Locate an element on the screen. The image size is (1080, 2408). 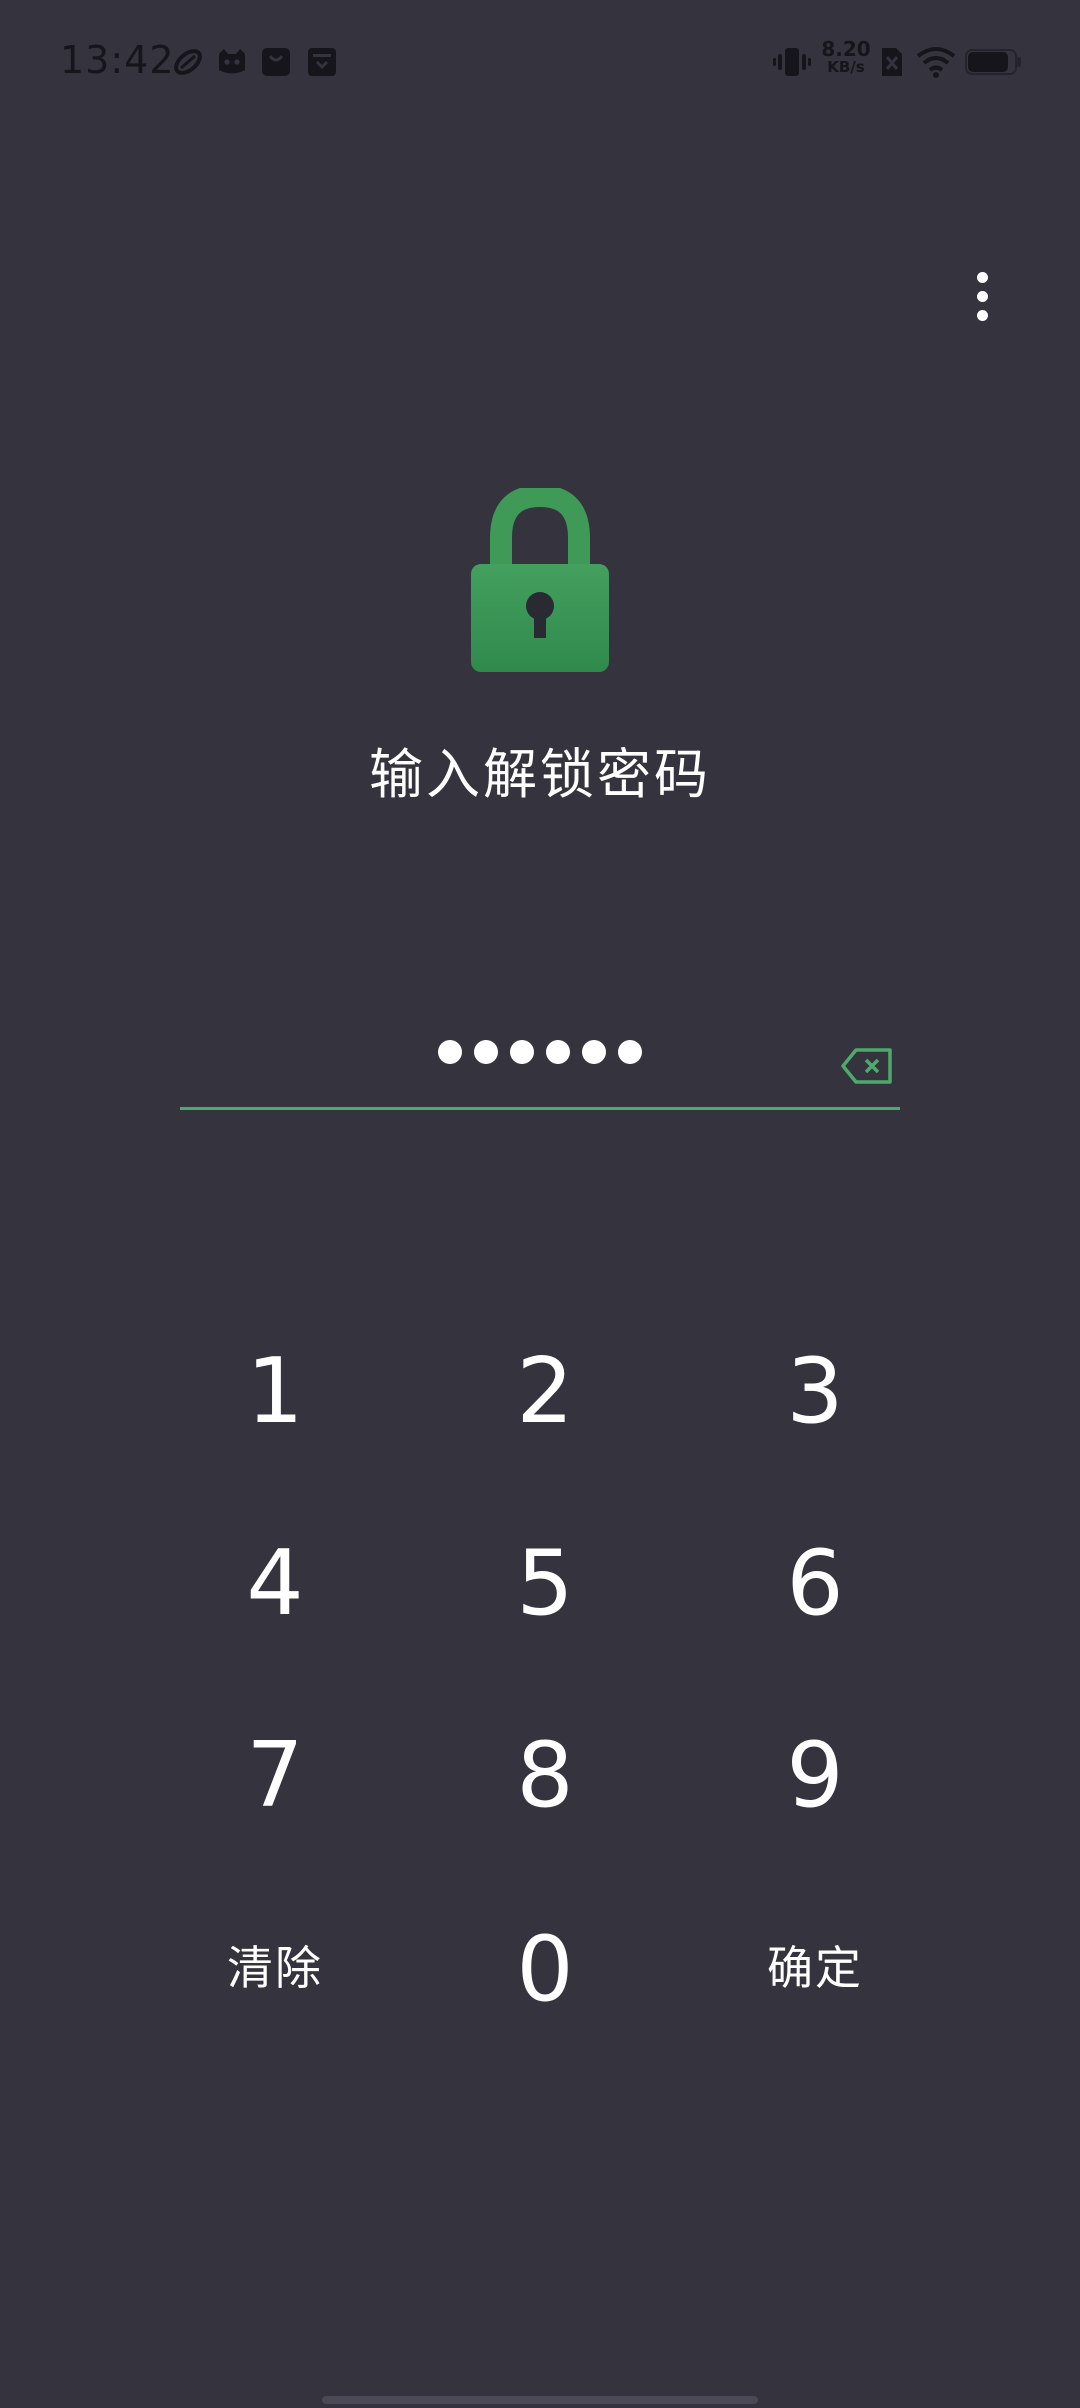
key-7: 7 is located at coordinates (275, 1775).